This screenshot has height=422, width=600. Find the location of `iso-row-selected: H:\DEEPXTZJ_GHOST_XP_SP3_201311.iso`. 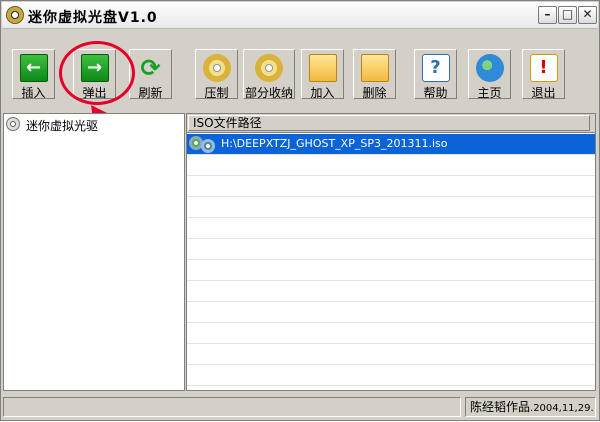

iso-row-selected: H:\DEEPXTZJ_GHOST_XP_SP3_201311.iso is located at coordinates (391, 144).